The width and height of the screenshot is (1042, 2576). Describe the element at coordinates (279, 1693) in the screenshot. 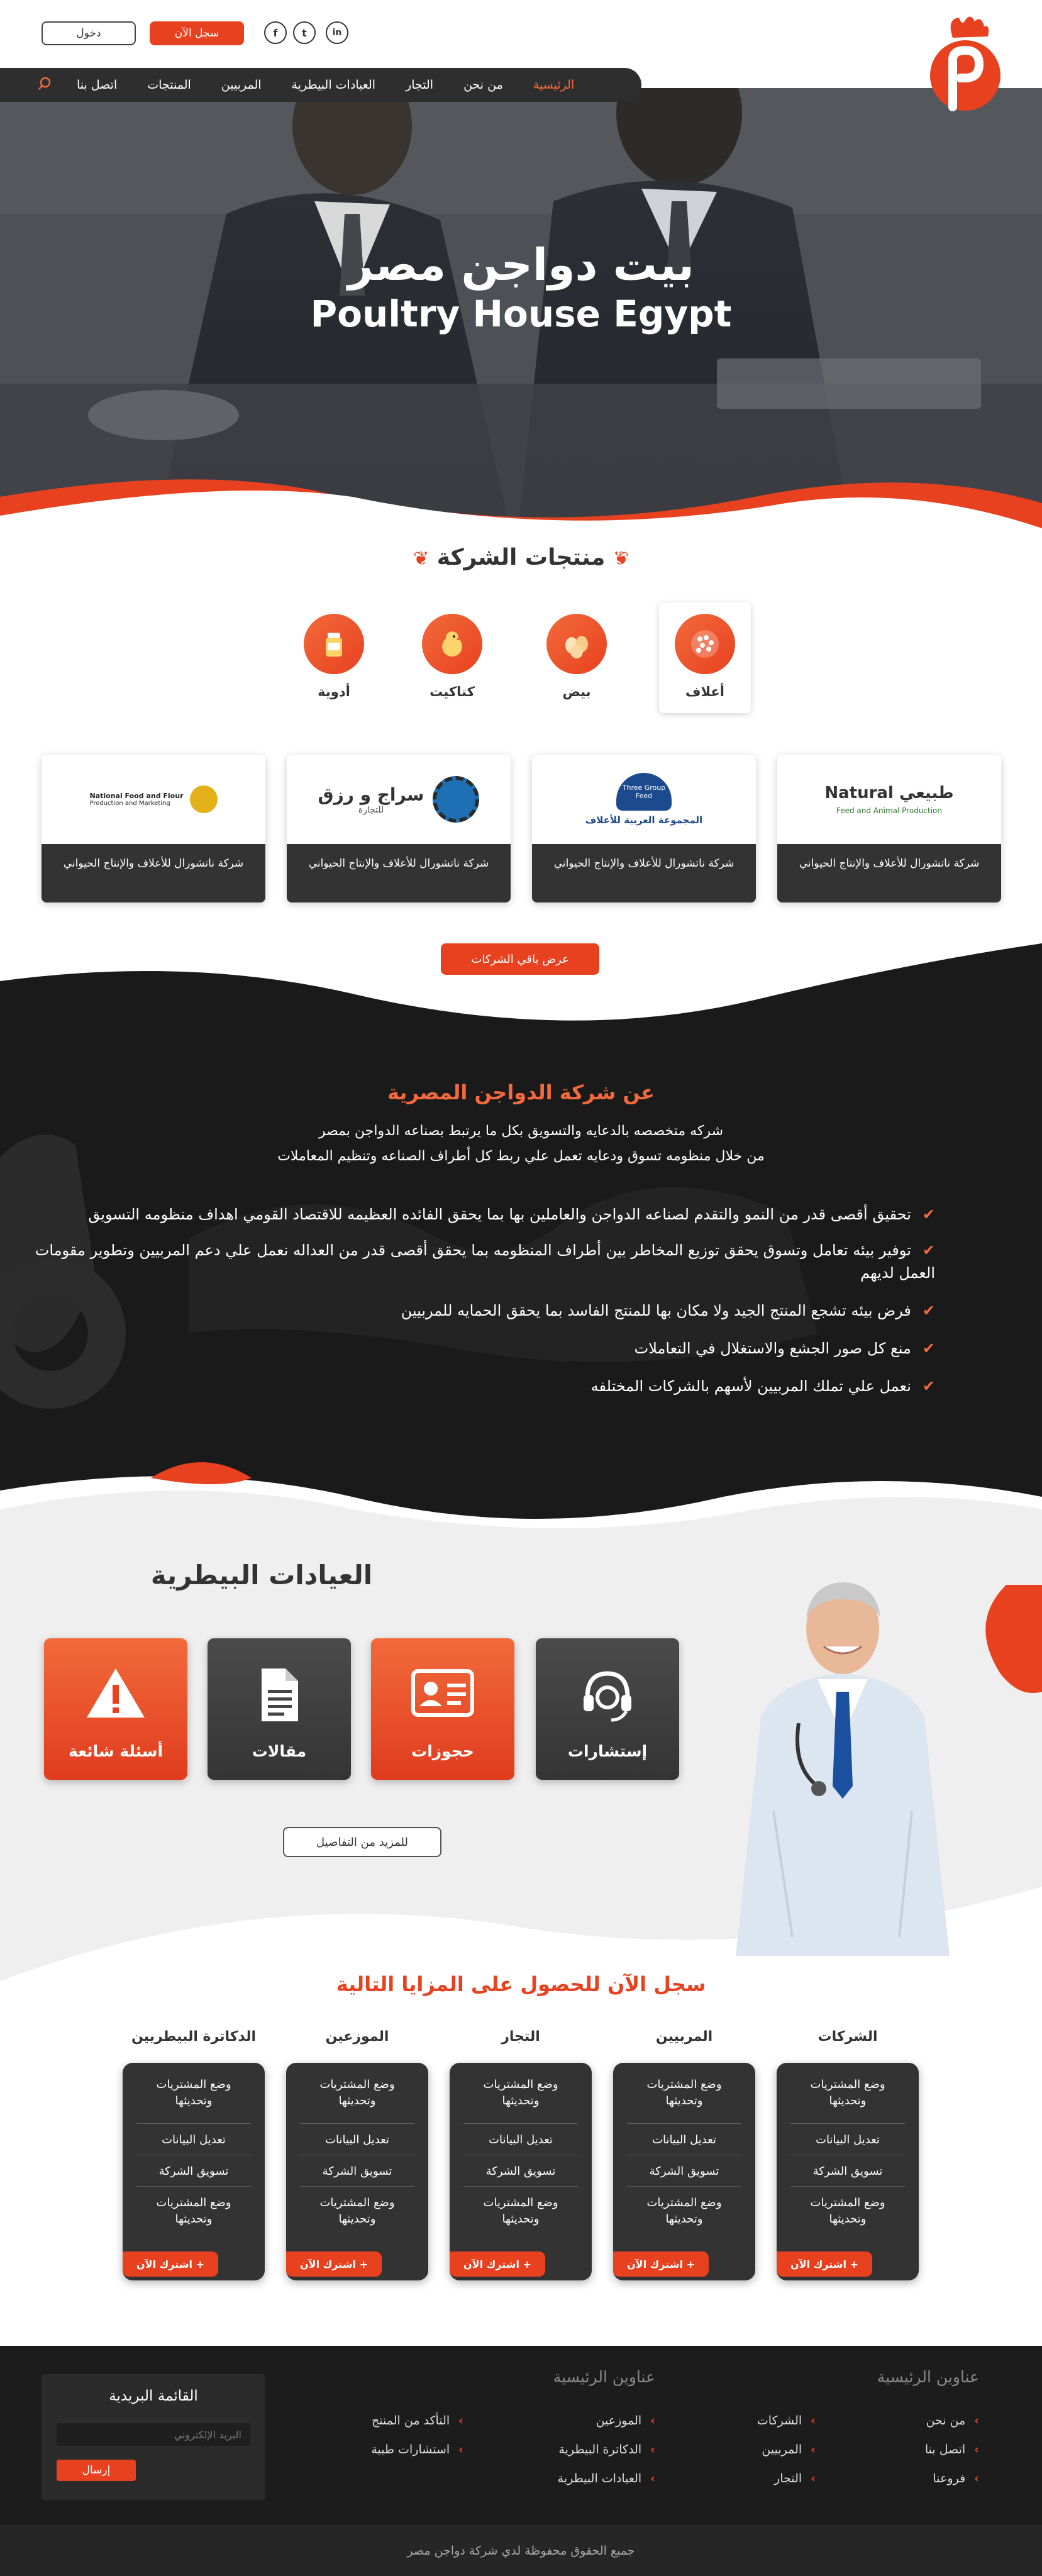

I see `document-icon` at that location.